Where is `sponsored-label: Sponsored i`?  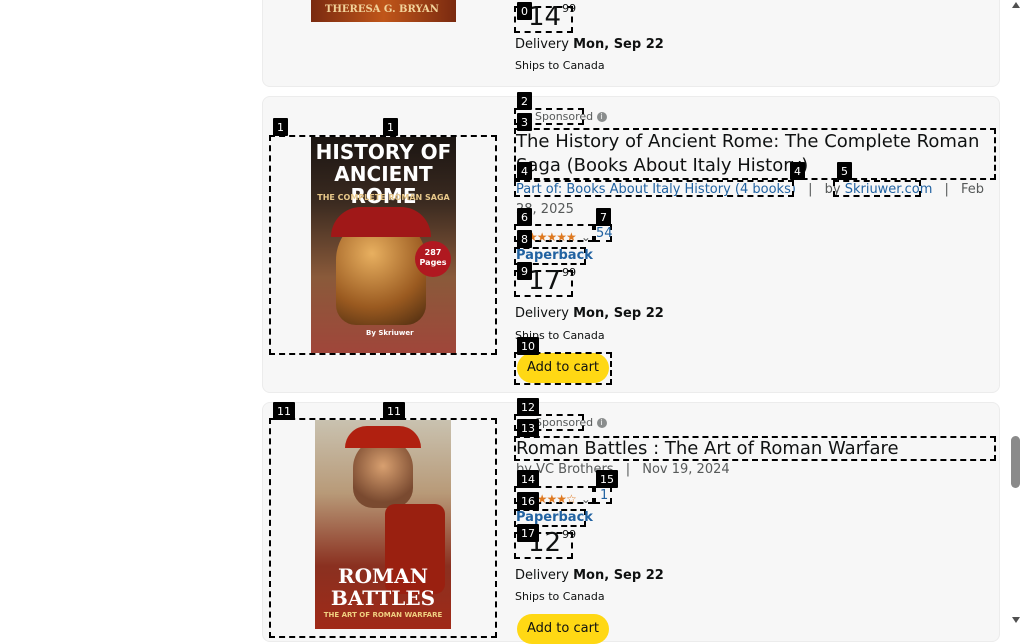 sponsored-label: Sponsored i is located at coordinates (571, 116).